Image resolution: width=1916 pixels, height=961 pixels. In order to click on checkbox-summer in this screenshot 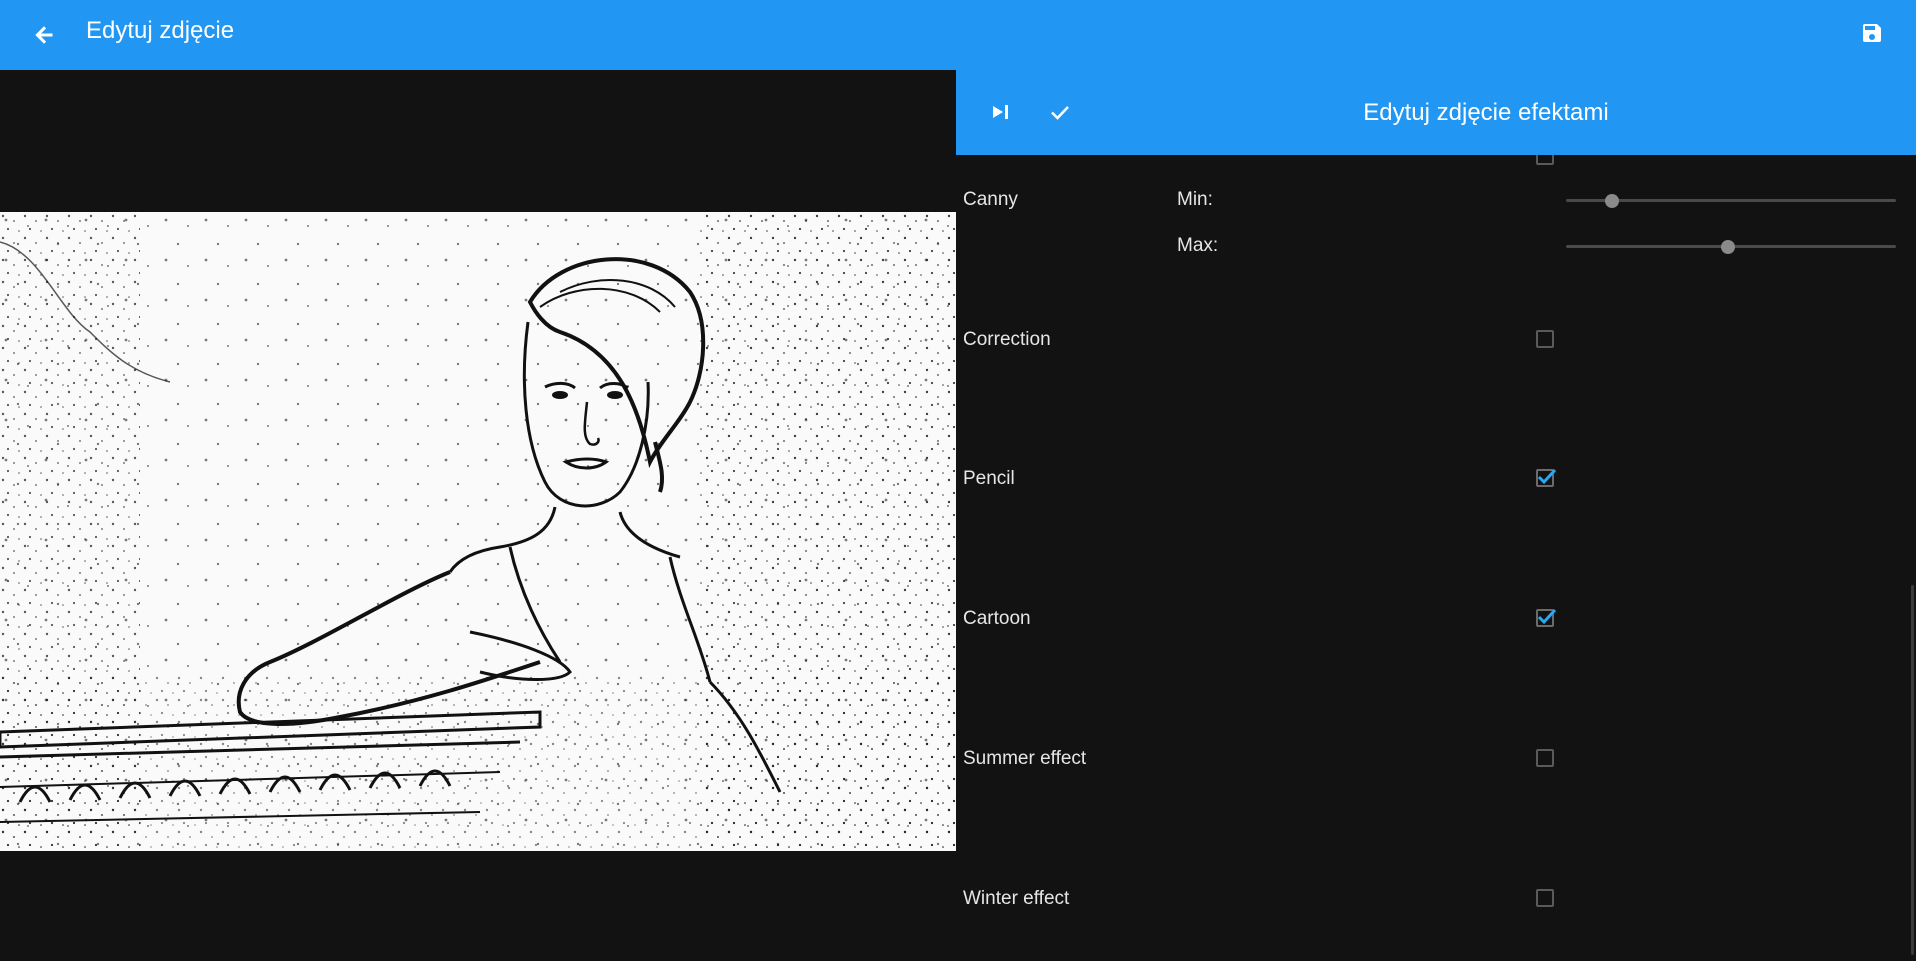, I will do `click(1545, 758)`.